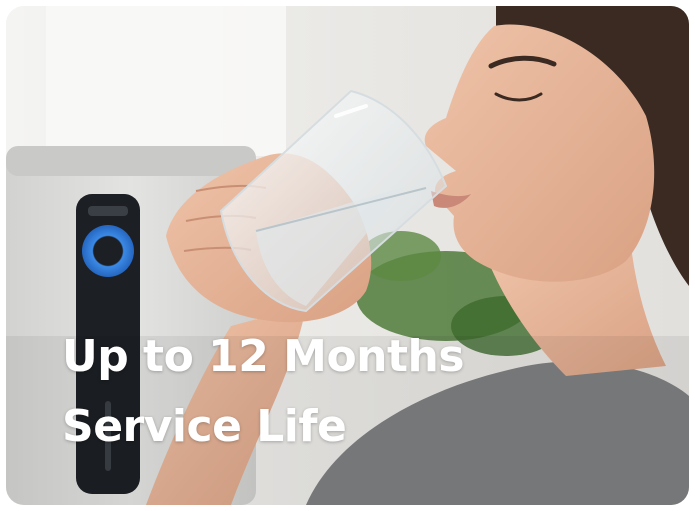 The width and height of the screenshot is (695, 511). What do you see at coordinates (263, 356) in the screenshot?
I see `headline-line-1: Up to 12 Months` at bounding box center [263, 356].